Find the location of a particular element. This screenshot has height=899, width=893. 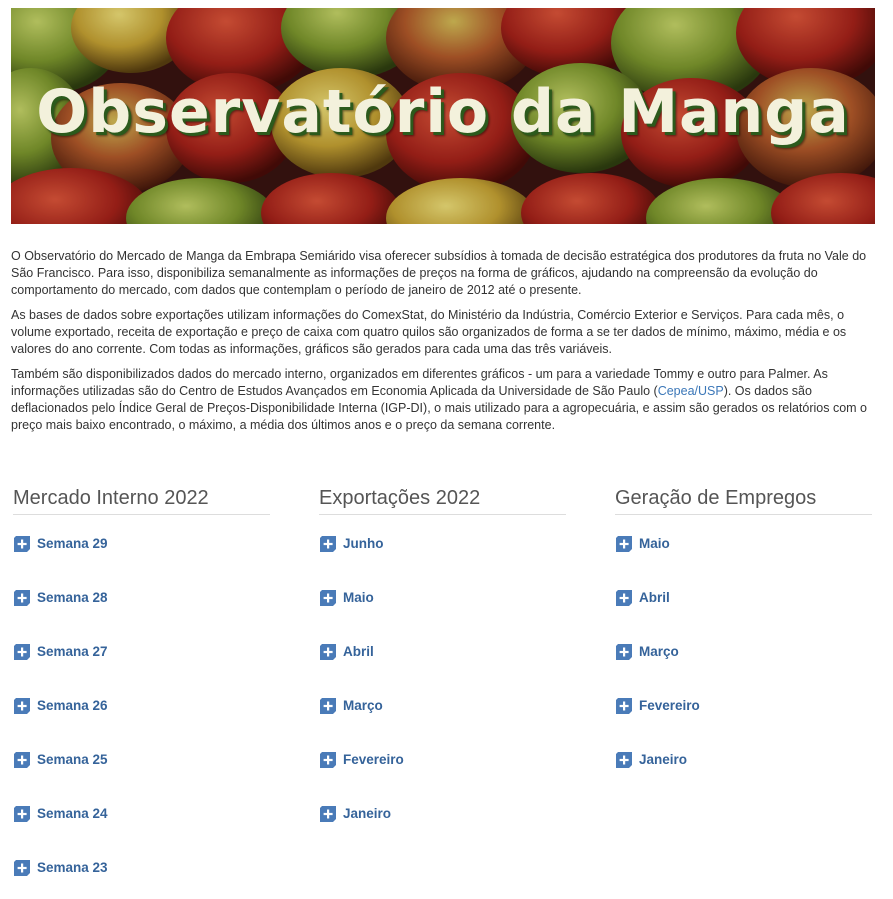

link-junho: Junho is located at coordinates (351, 544).